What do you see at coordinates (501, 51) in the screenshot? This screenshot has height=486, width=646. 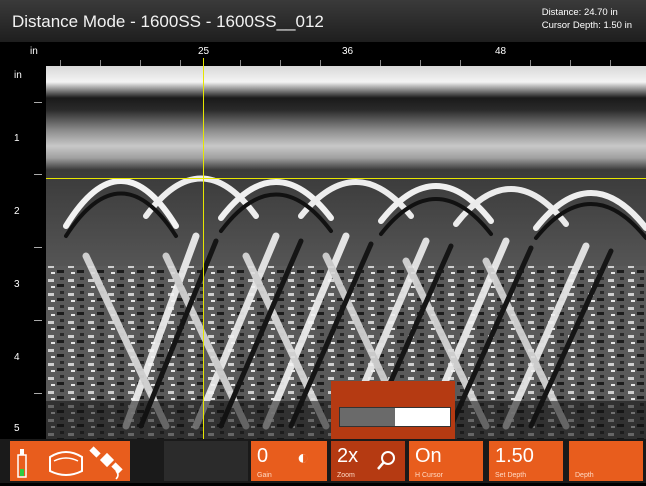 I see `ruler-tick-48: 48` at bounding box center [501, 51].